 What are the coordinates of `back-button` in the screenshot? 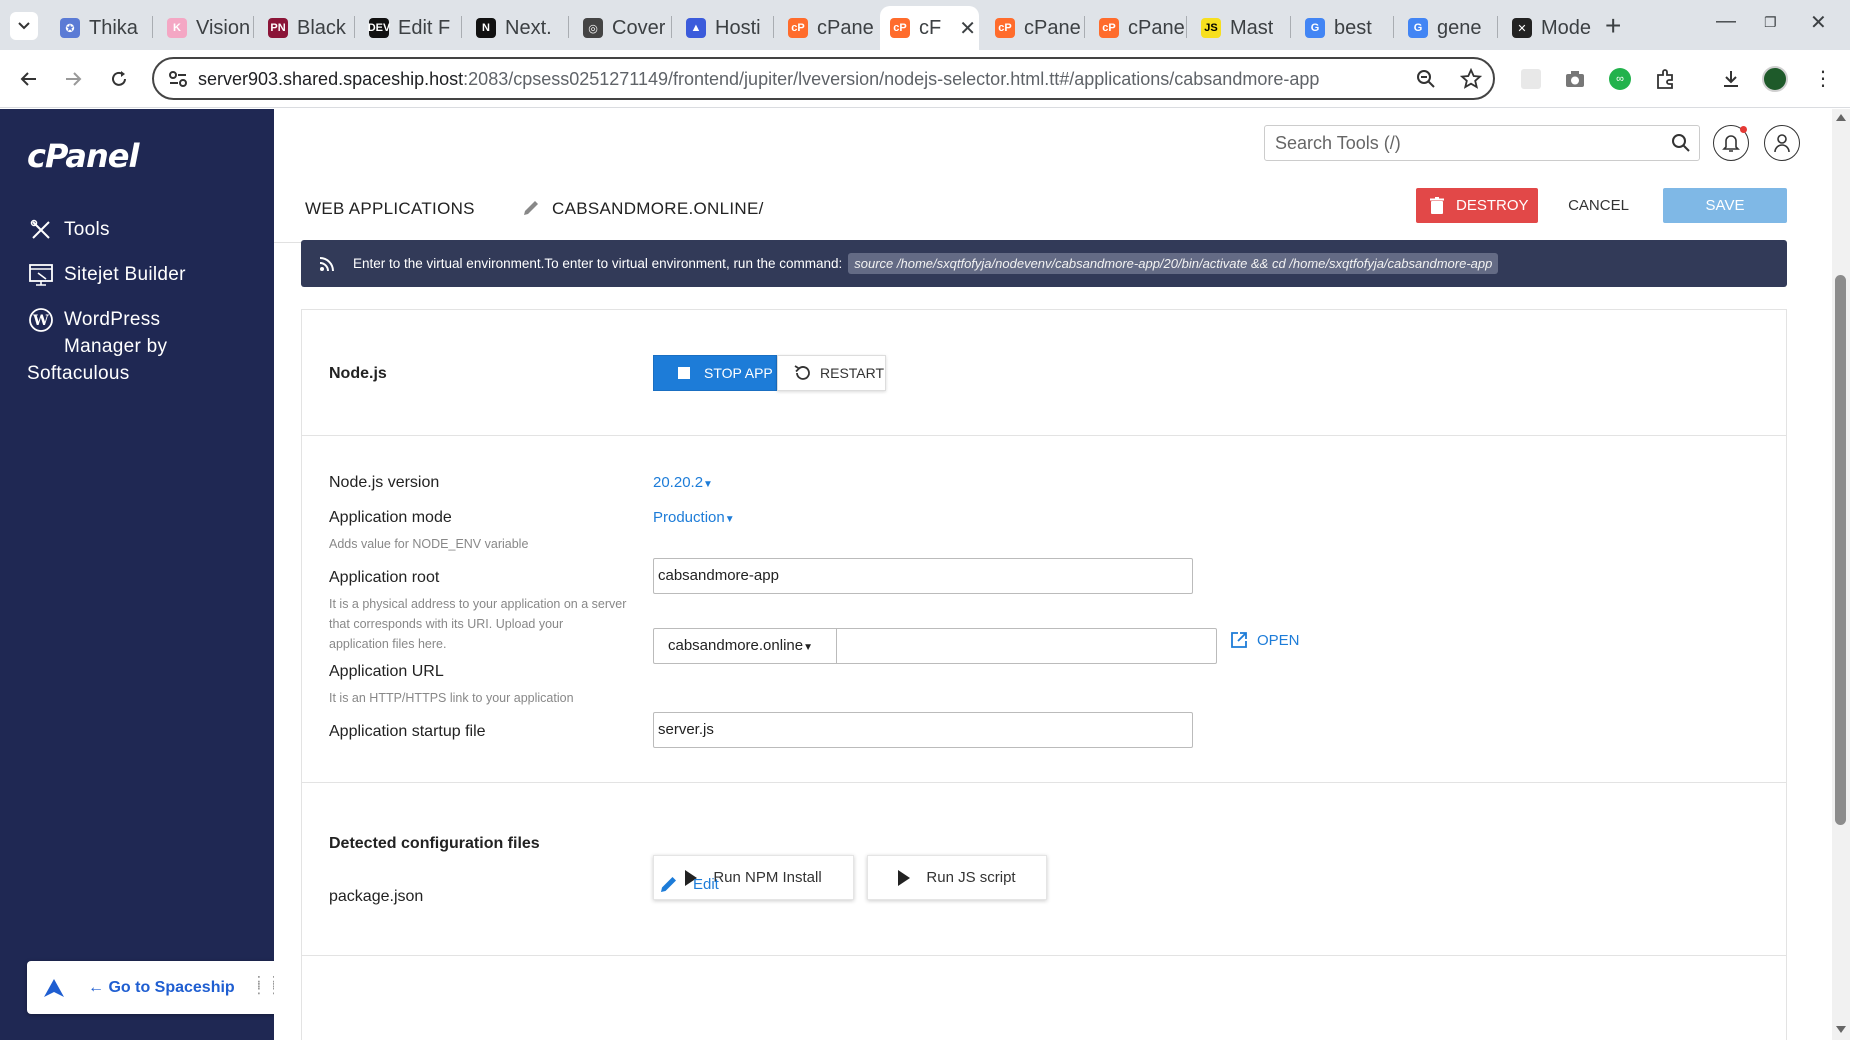 It's located at (29, 79).